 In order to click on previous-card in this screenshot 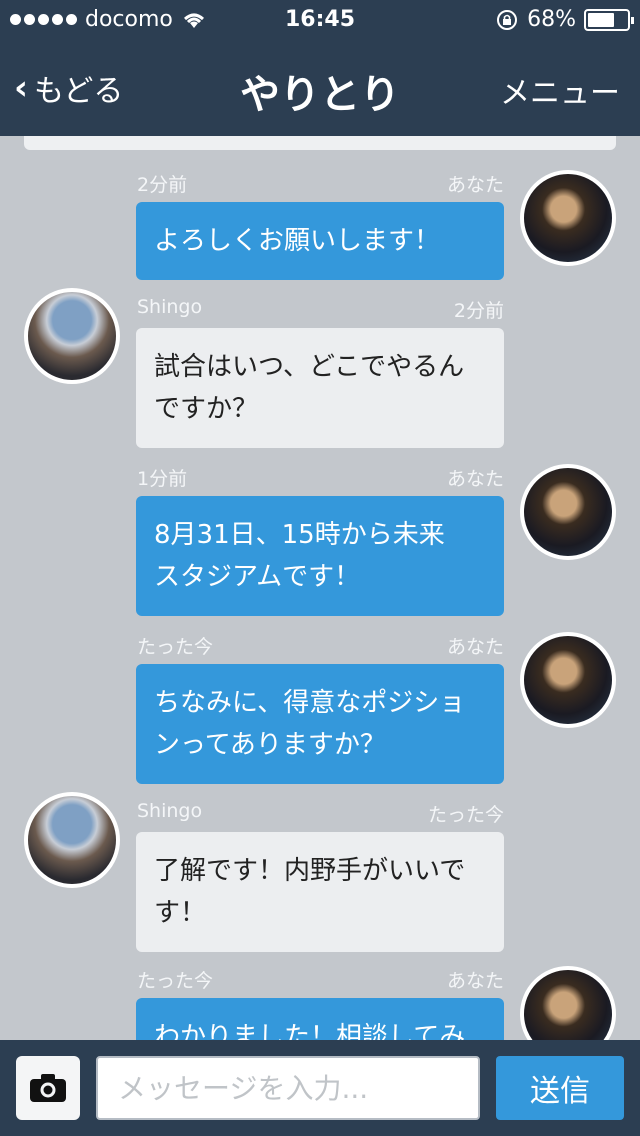, I will do `click(320, 143)`.